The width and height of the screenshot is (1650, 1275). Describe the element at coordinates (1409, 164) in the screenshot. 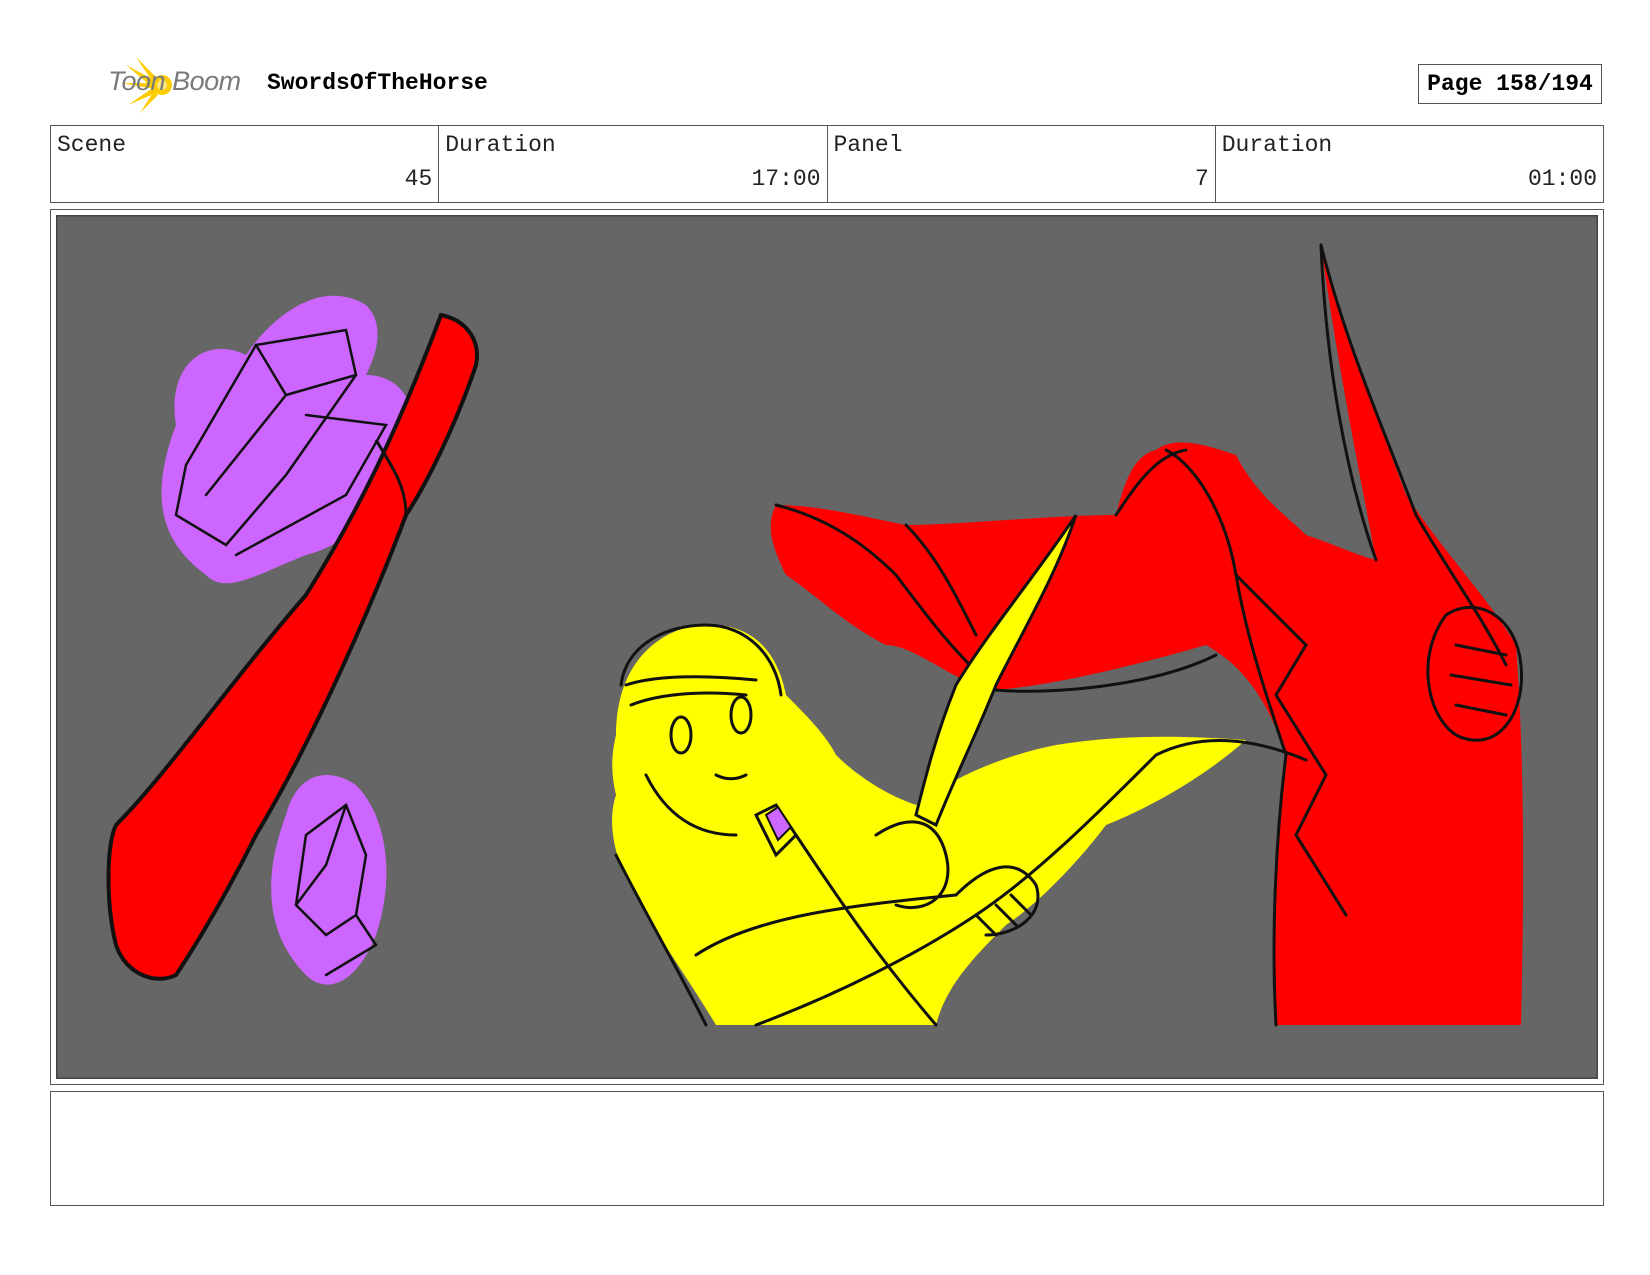

I see `panel-duration-cell: Duration 01:00` at that location.